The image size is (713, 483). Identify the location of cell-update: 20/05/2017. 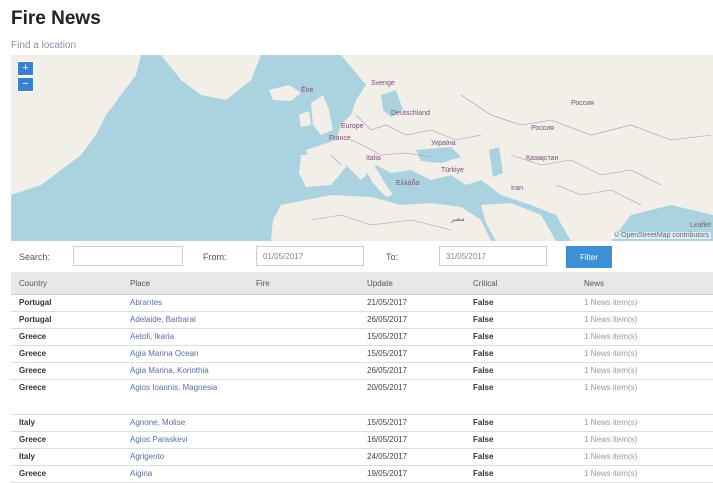
(412, 397).